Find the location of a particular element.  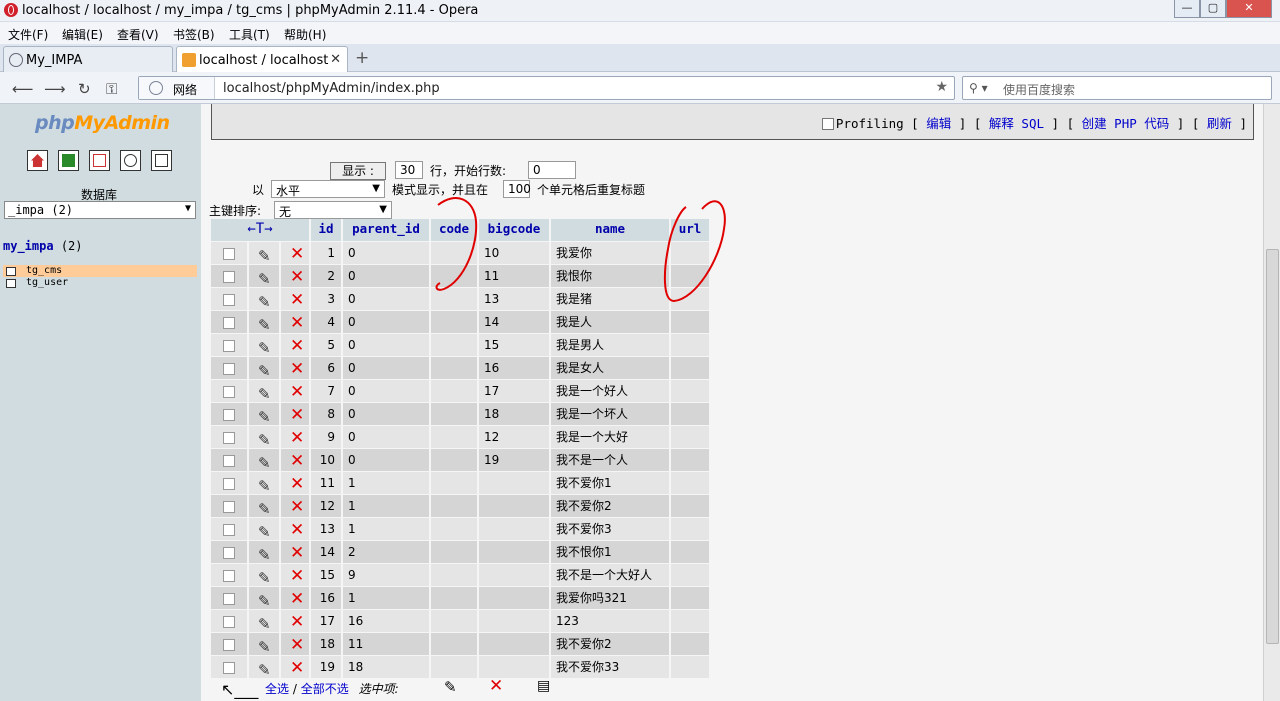

column-header-bigcode: bigcode is located at coordinates (514, 230).